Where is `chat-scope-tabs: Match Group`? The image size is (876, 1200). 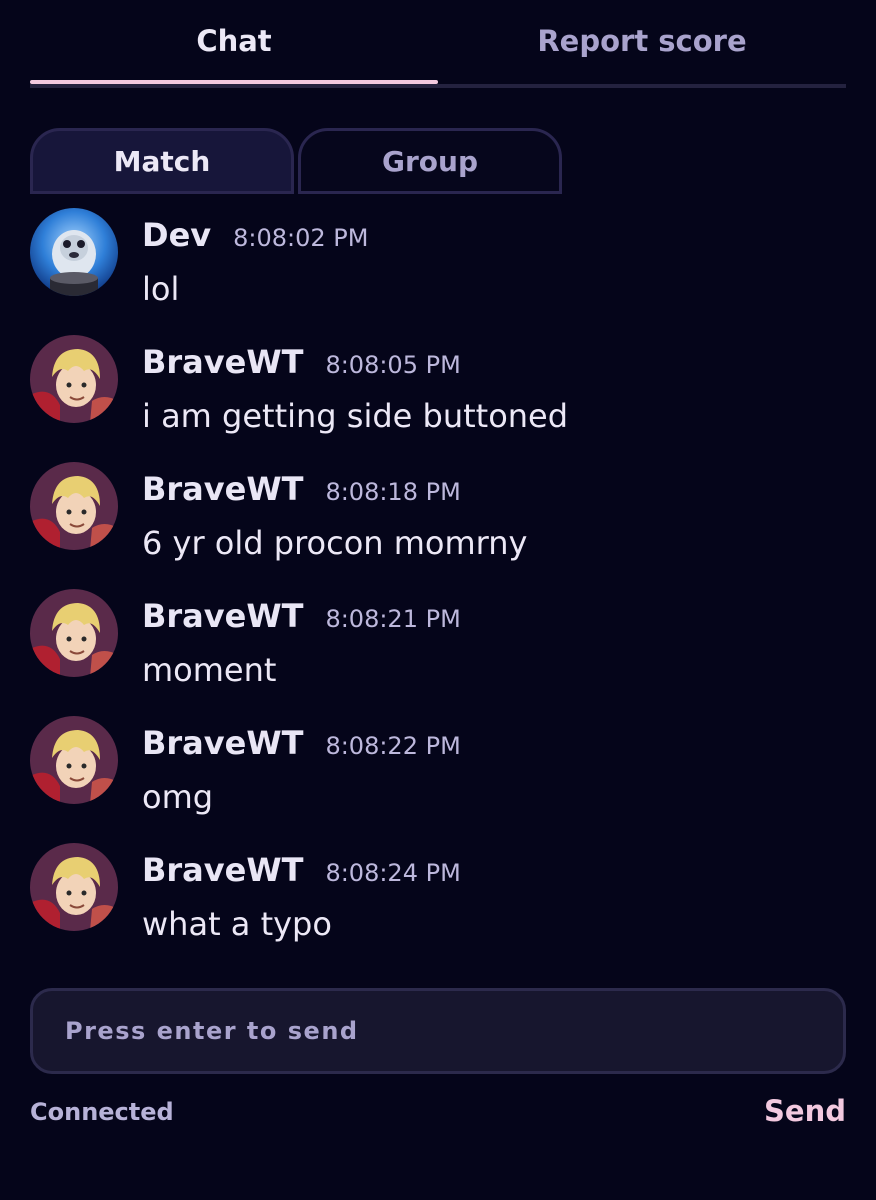
chat-scope-tabs: Match Group is located at coordinates (300, 161).